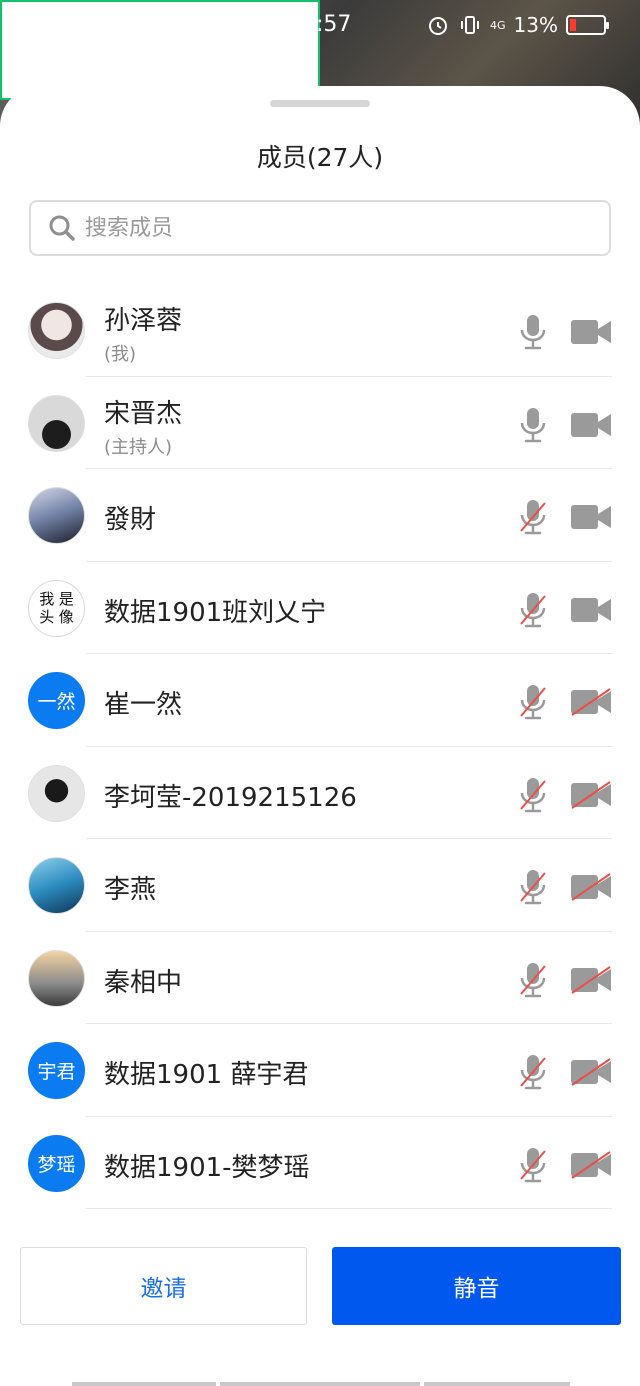 The image size is (640, 1386). What do you see at coordinates (143, 321) in the screenshot?
I see `member-name: 孙泽蓉` at bounding box center [143, 321].